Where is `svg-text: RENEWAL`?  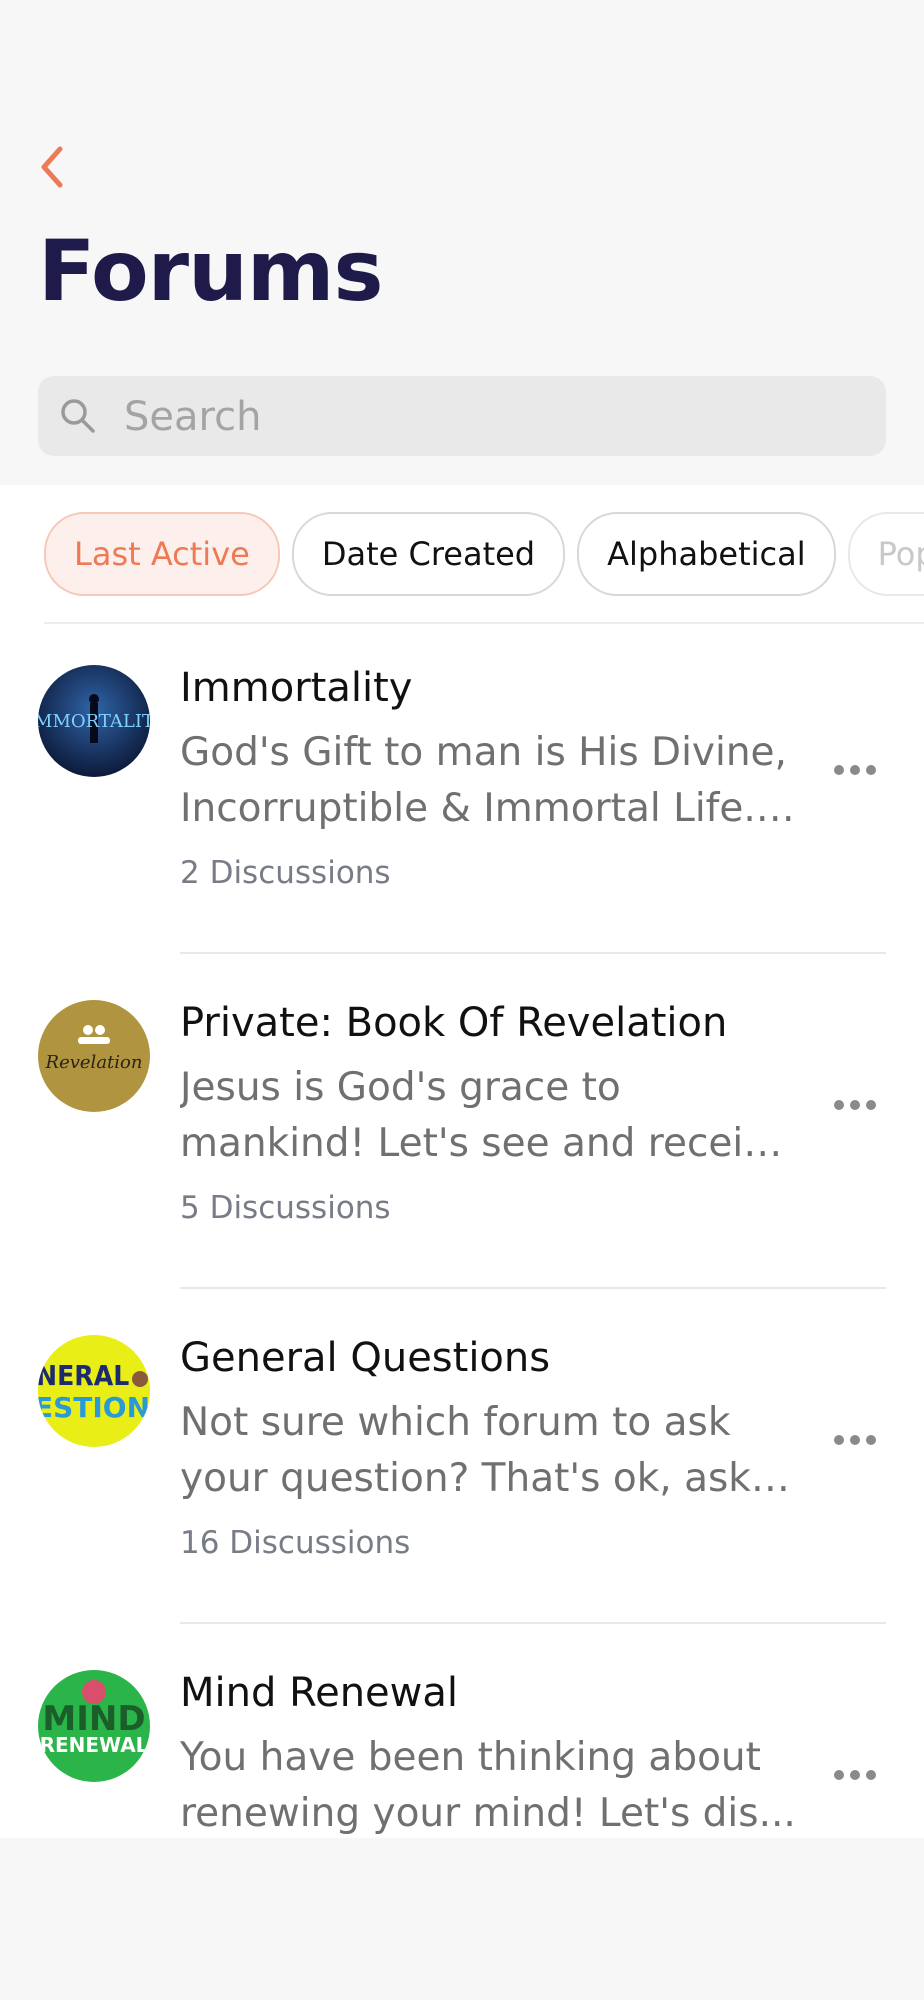 svg-text: RENEWAL is located at coordinates (94, 1745).